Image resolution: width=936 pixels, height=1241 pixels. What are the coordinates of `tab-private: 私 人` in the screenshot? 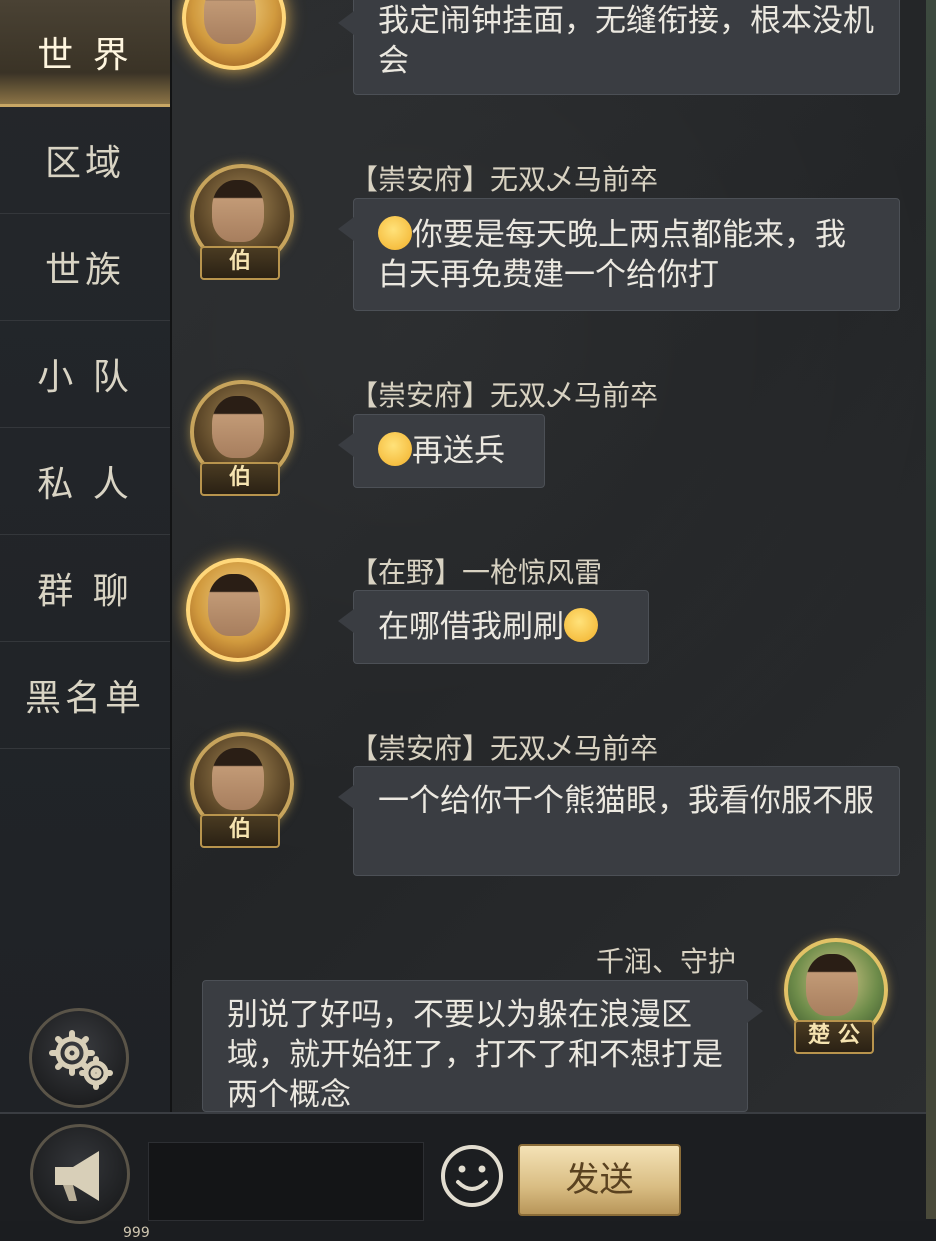 It's located at (85, 481).